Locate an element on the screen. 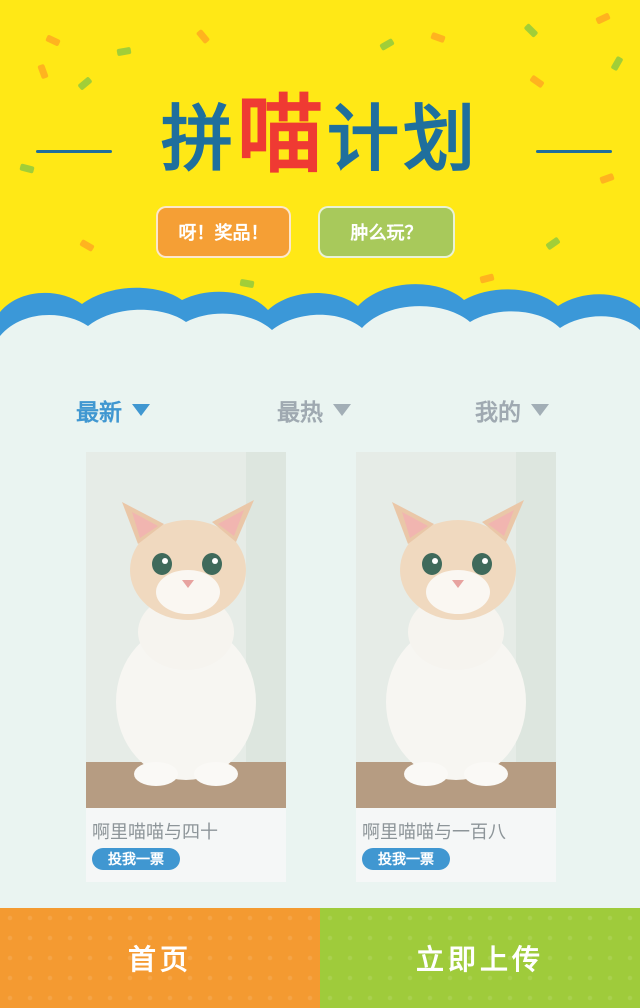 Image resolution: width=640 pixels, height=1008 pixels. prize-button: 呀！奖品！ is located at coordinates (223, 232).